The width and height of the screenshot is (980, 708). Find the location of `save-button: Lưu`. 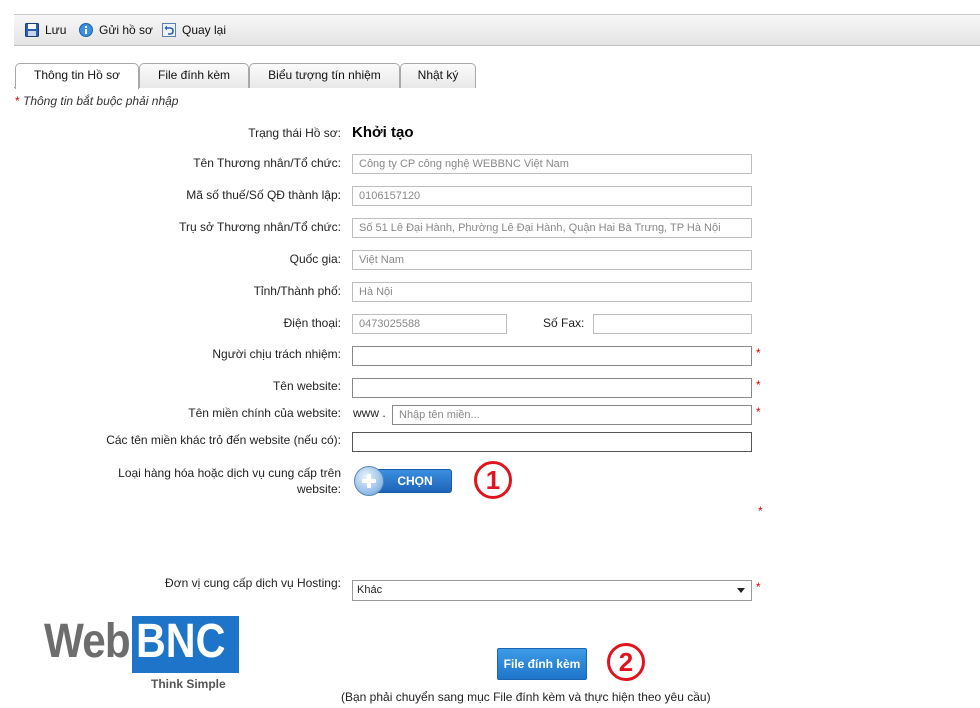

save-button: Lưu is located at coordinates (45, 30).